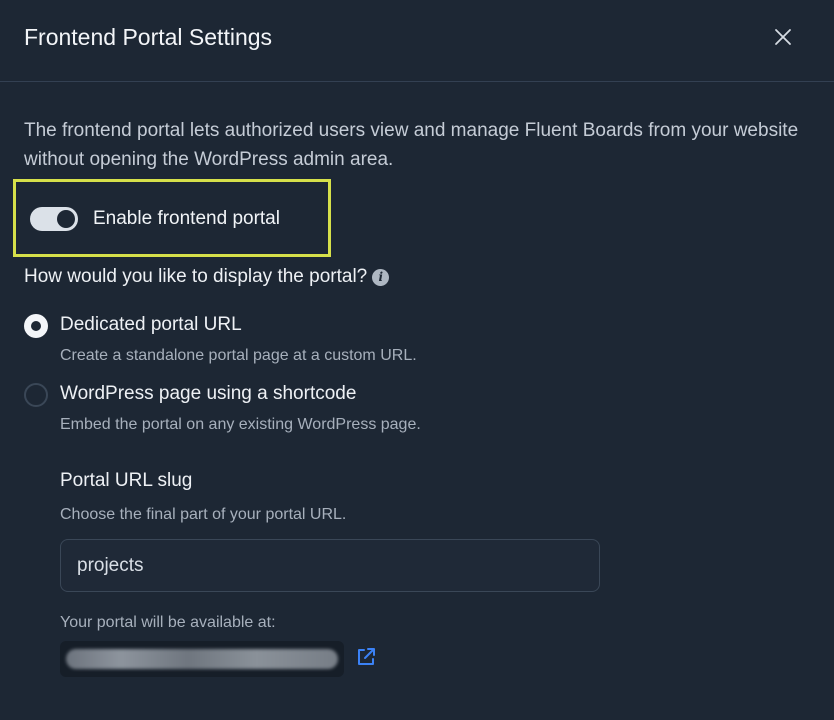  Describe the element at coordinates (381, 277) in the screenshot. I see `info-icon: i` at that location.